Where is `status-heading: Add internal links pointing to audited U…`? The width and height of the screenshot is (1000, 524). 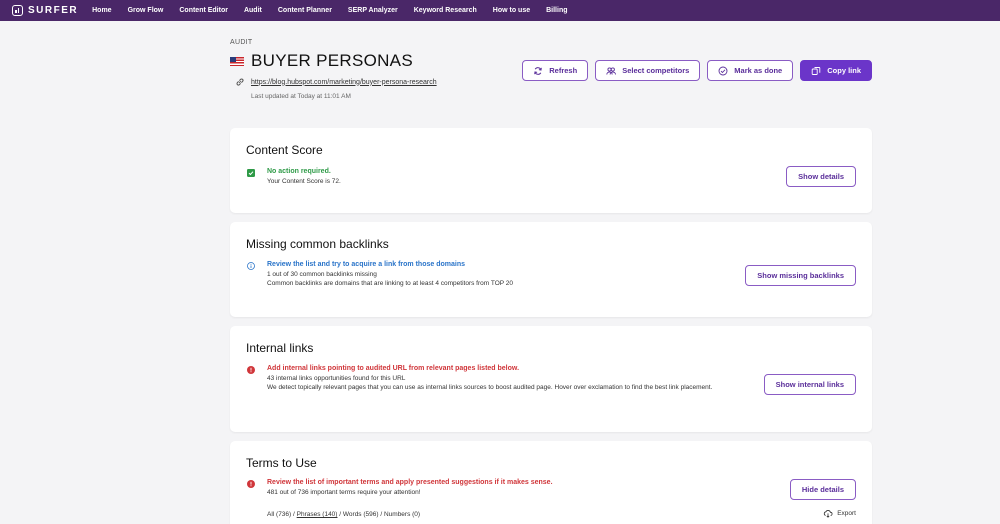
status-heading: Add internal links pointing to audited U… is located at coordinates (393, 368).